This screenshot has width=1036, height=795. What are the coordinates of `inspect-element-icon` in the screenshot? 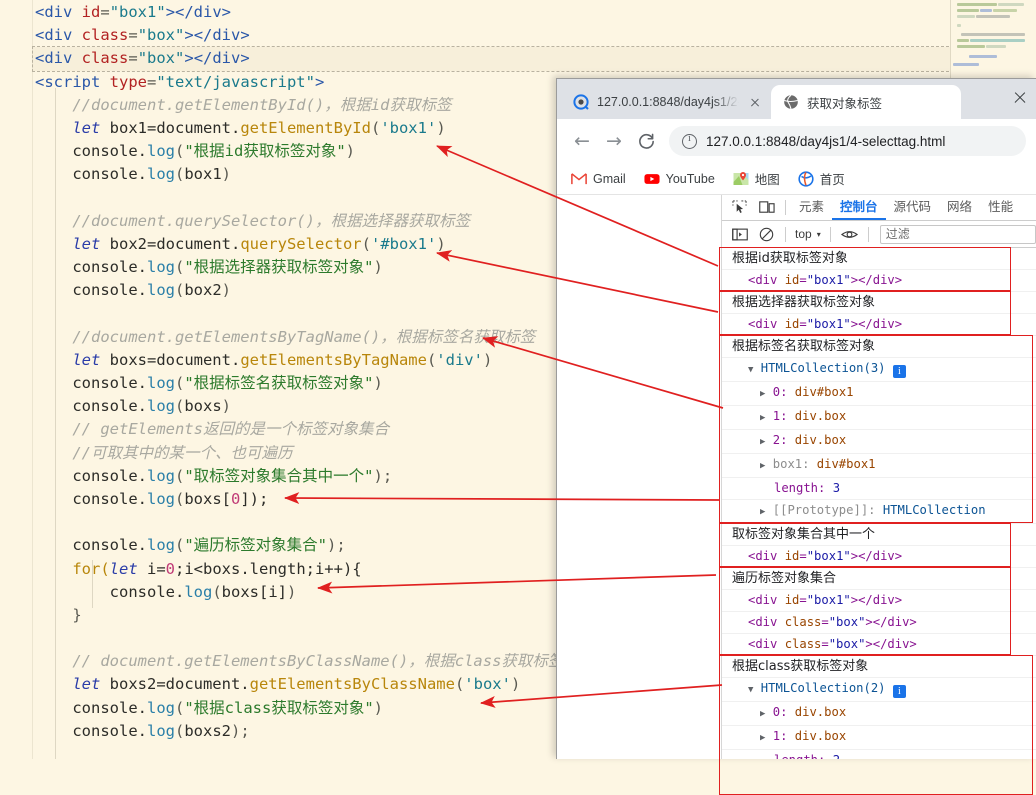 It's located at (739, 208).